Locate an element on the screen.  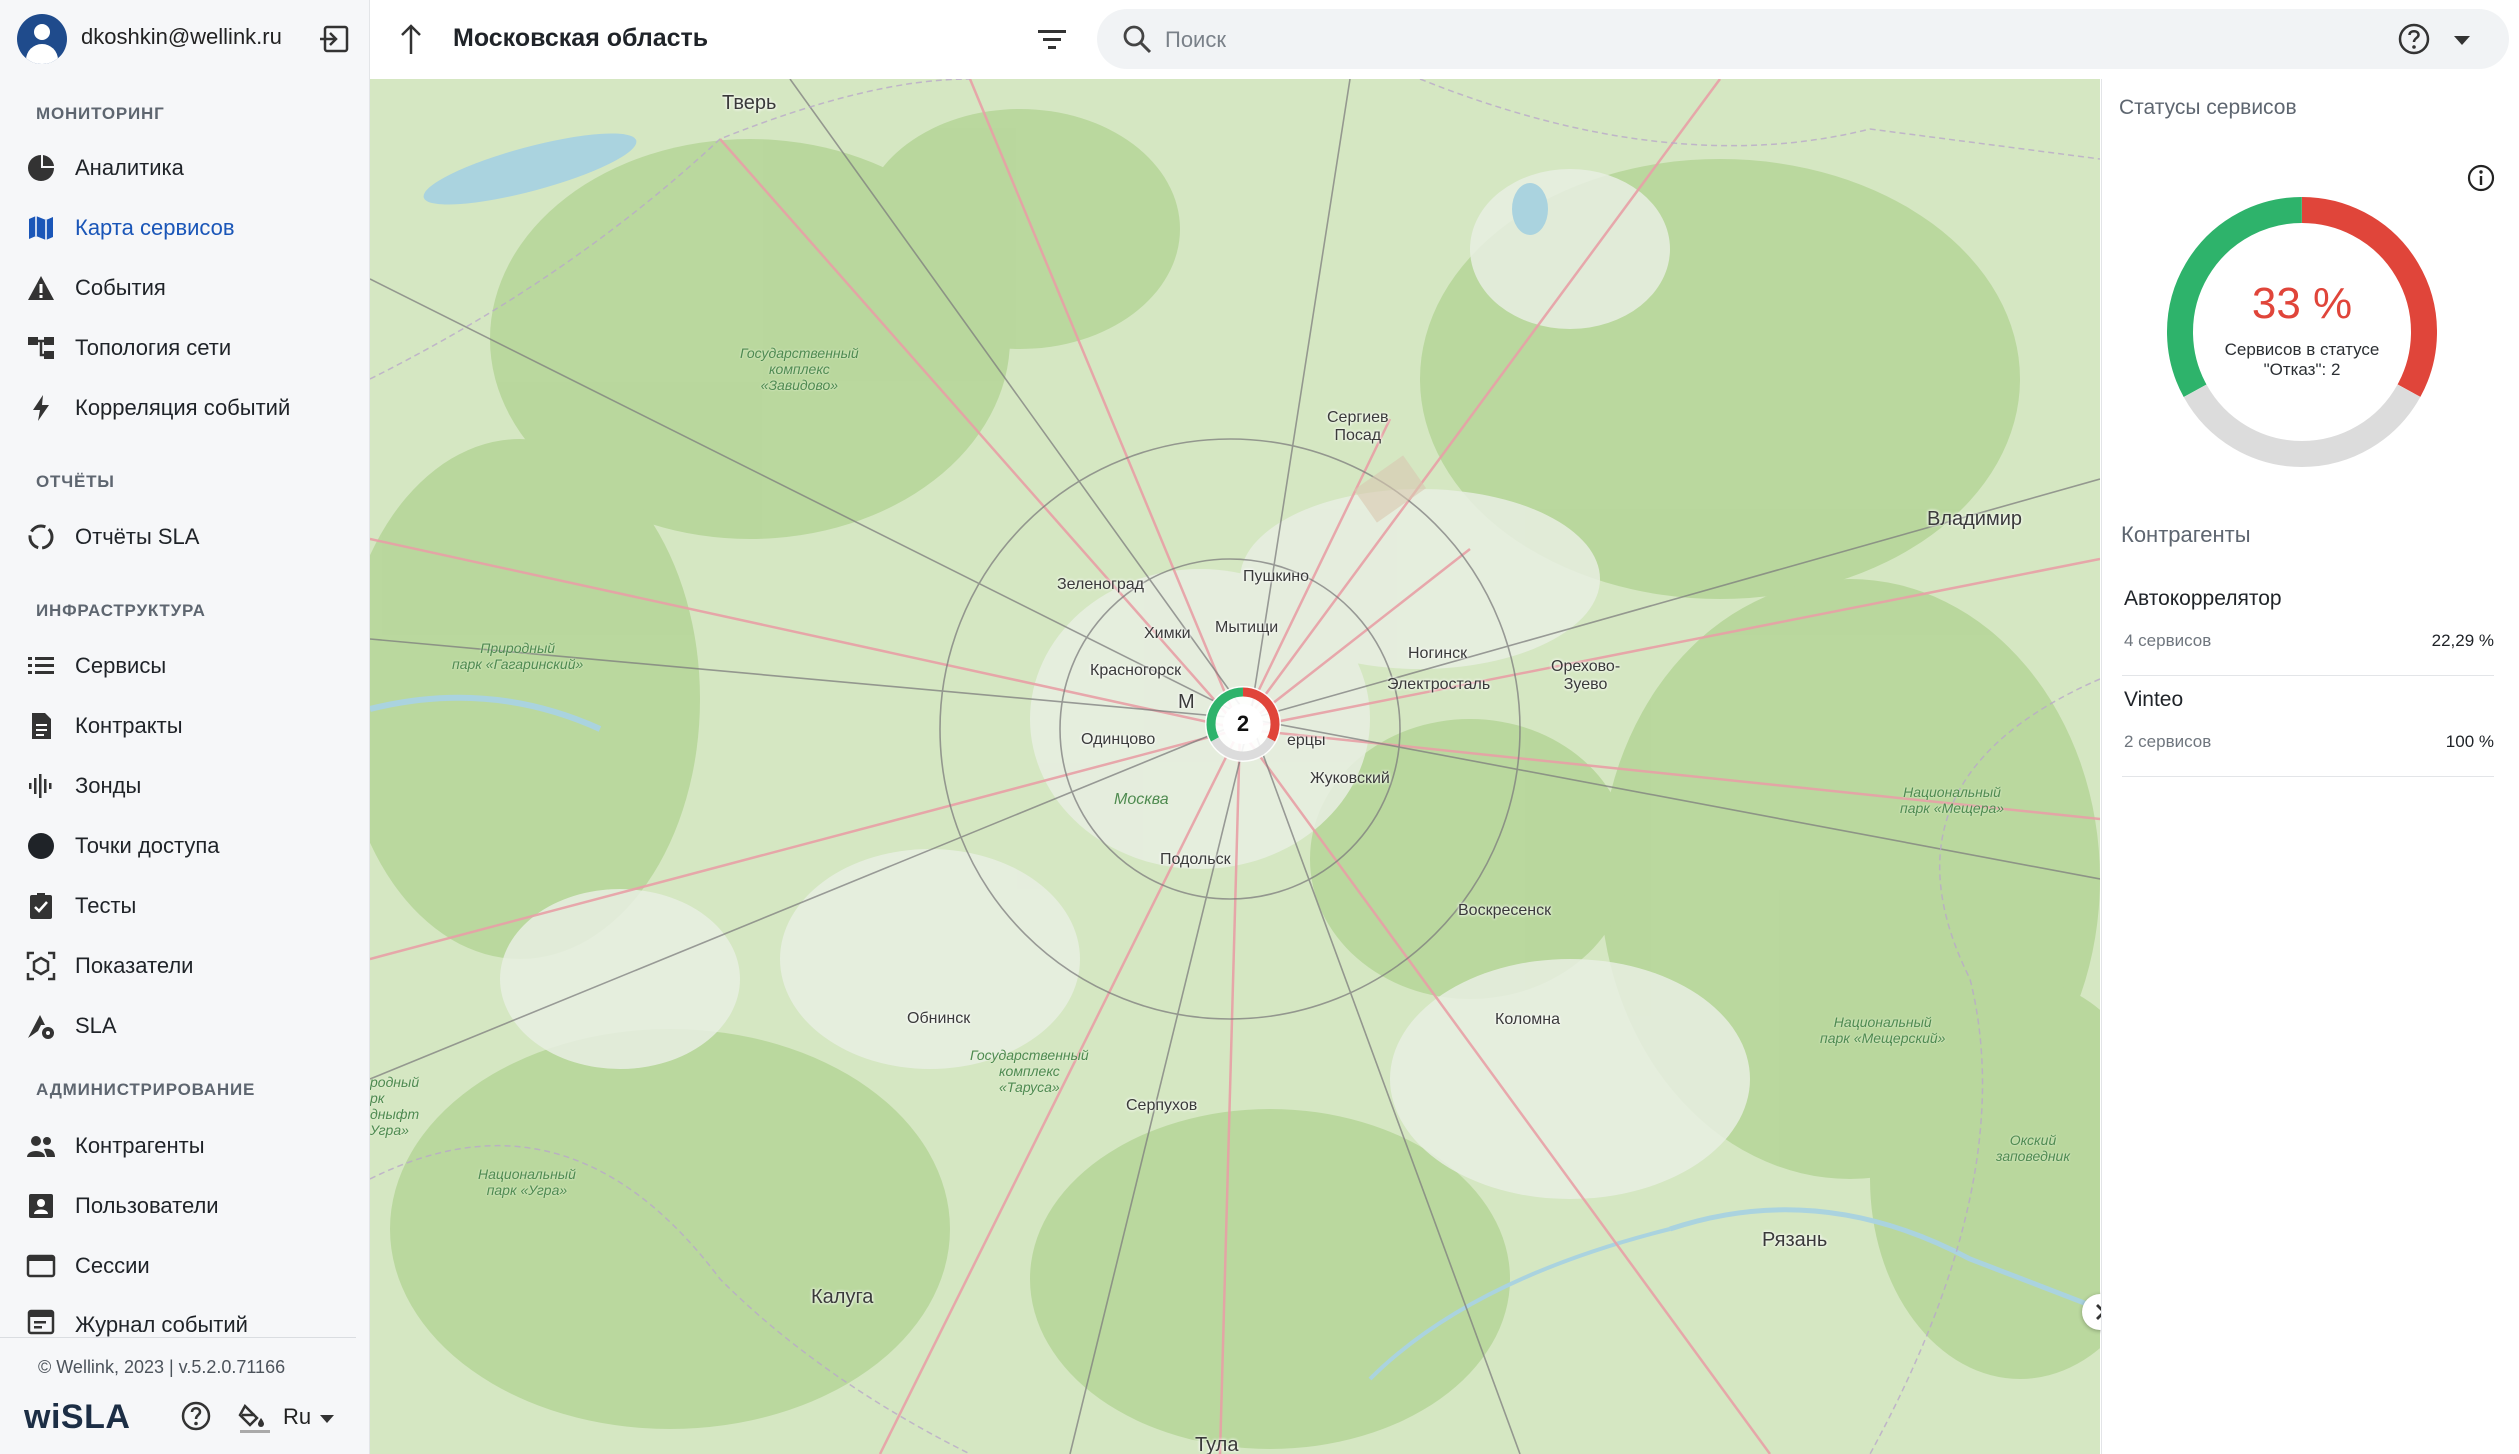
panel-title: Статусы сервисов is located at coordinates (2208, 107).